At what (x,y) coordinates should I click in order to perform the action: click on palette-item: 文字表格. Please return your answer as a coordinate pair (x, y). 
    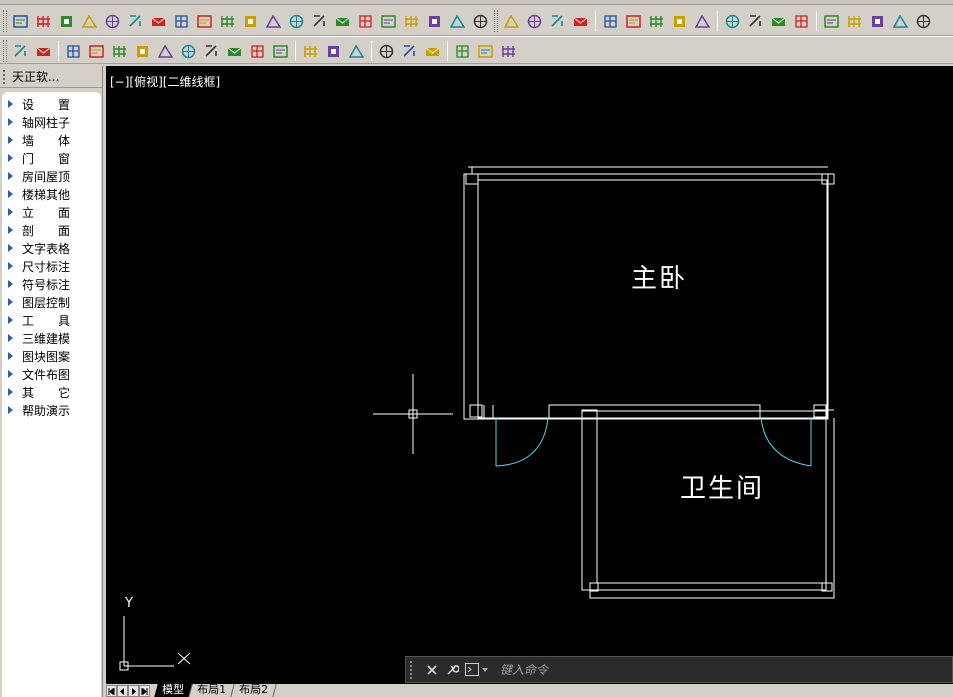
    Looking at the image, I should click on (51, 248).